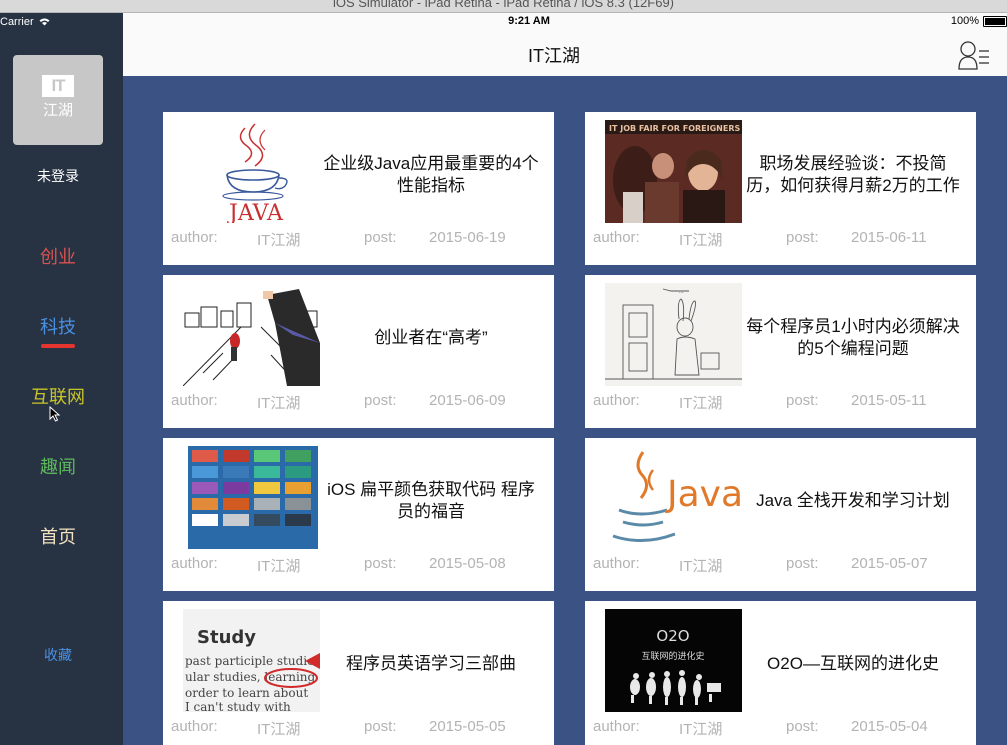 This screenshot has height=745, width=1007. What do you see at coordinates (251, 334) in the screenshot?
I see `article-thumbnail-road-sketch` at bounding box center [251, 334].